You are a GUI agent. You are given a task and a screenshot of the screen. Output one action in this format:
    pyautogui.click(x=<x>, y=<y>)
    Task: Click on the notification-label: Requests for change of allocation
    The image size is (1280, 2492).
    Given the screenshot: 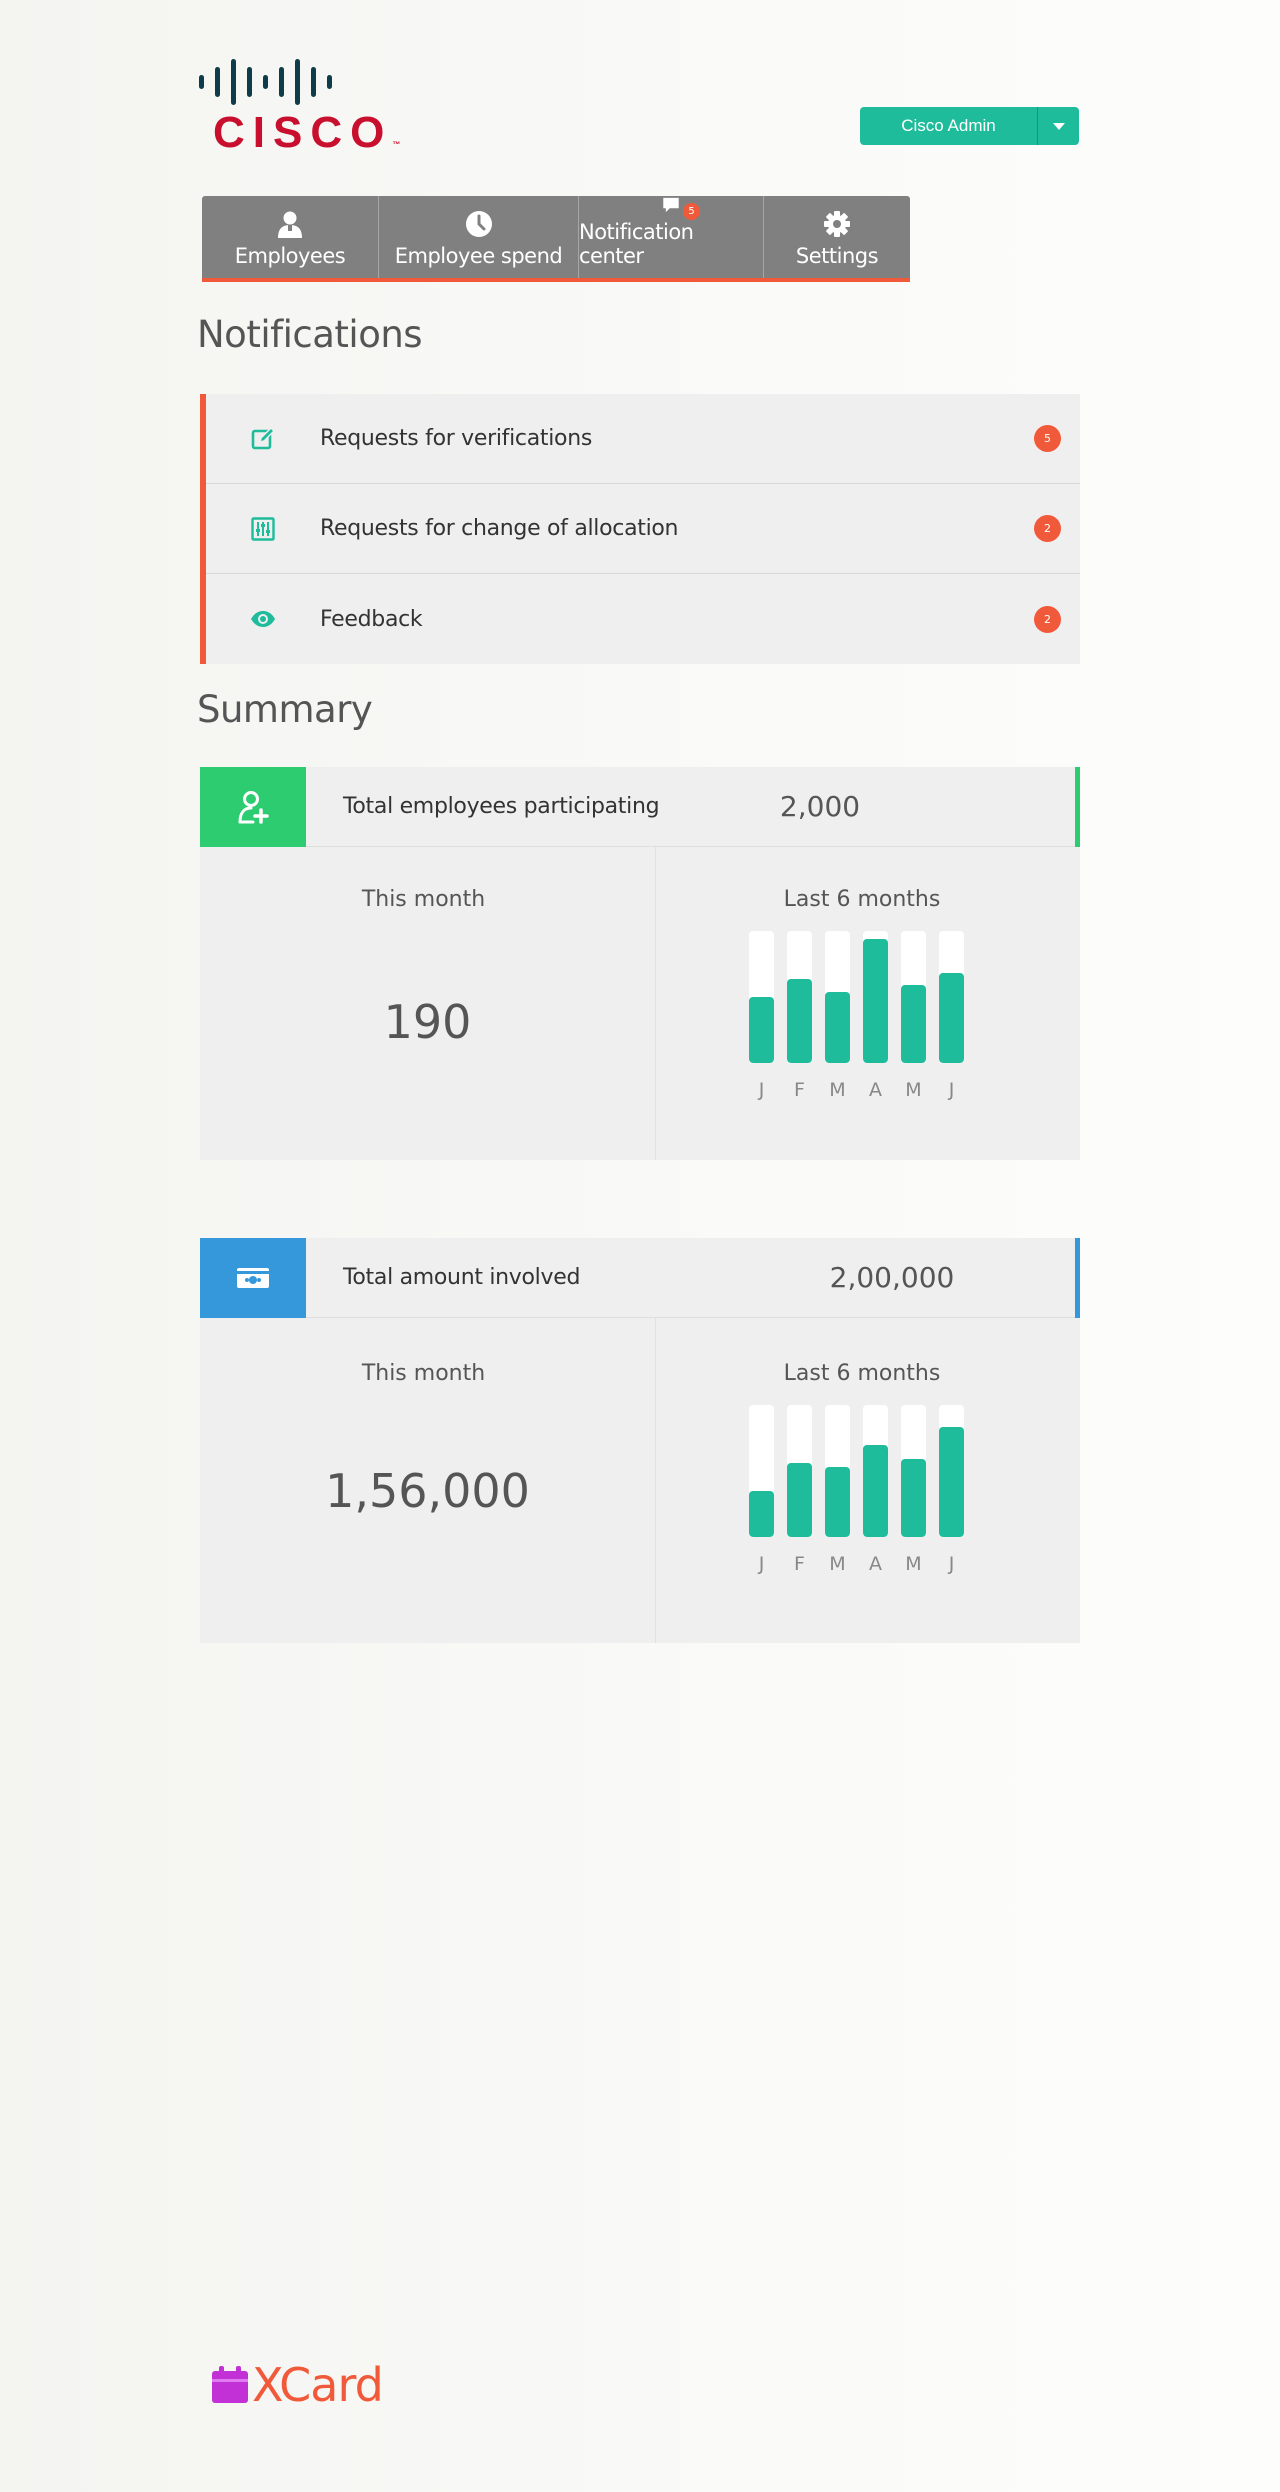 What is the action you would take?
    pyautogui.click(x=499, y=528)
    